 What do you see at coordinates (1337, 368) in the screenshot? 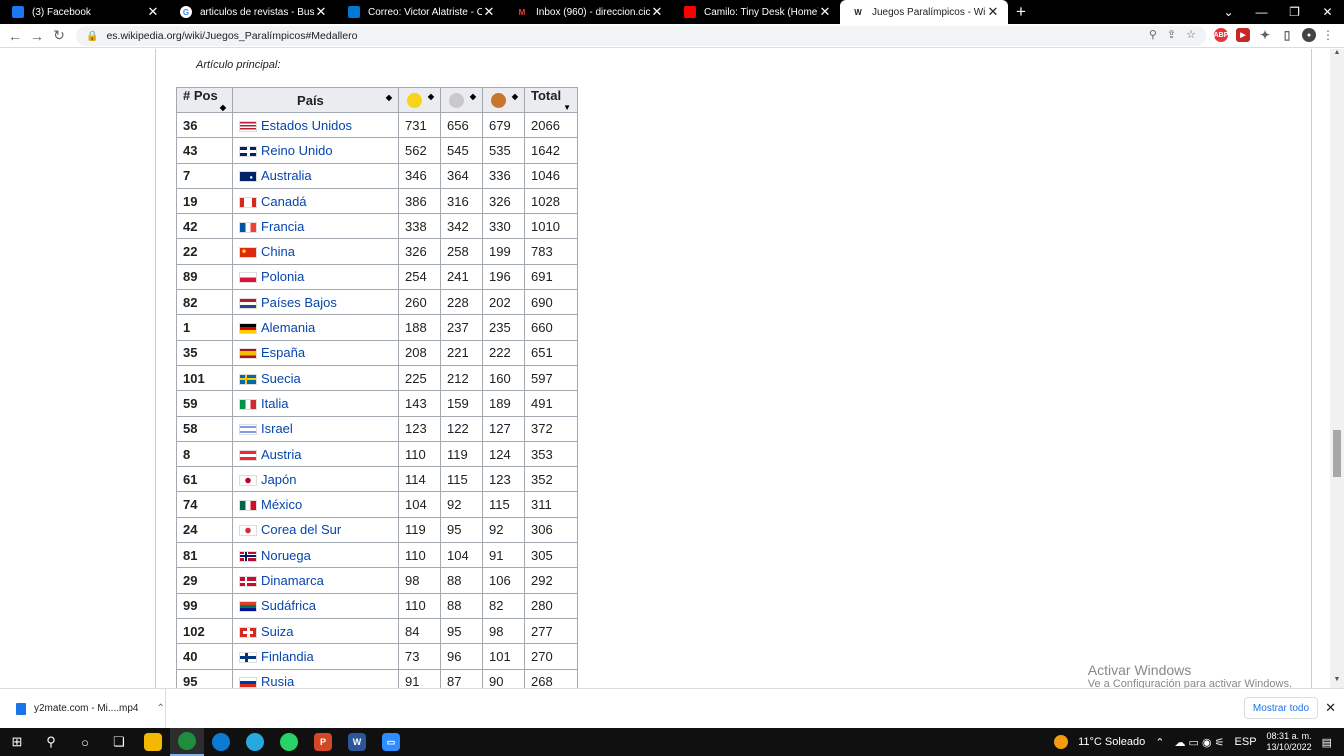
I see `page-scrollbar: ▲ ▼` at bounding box center [1337, 368].